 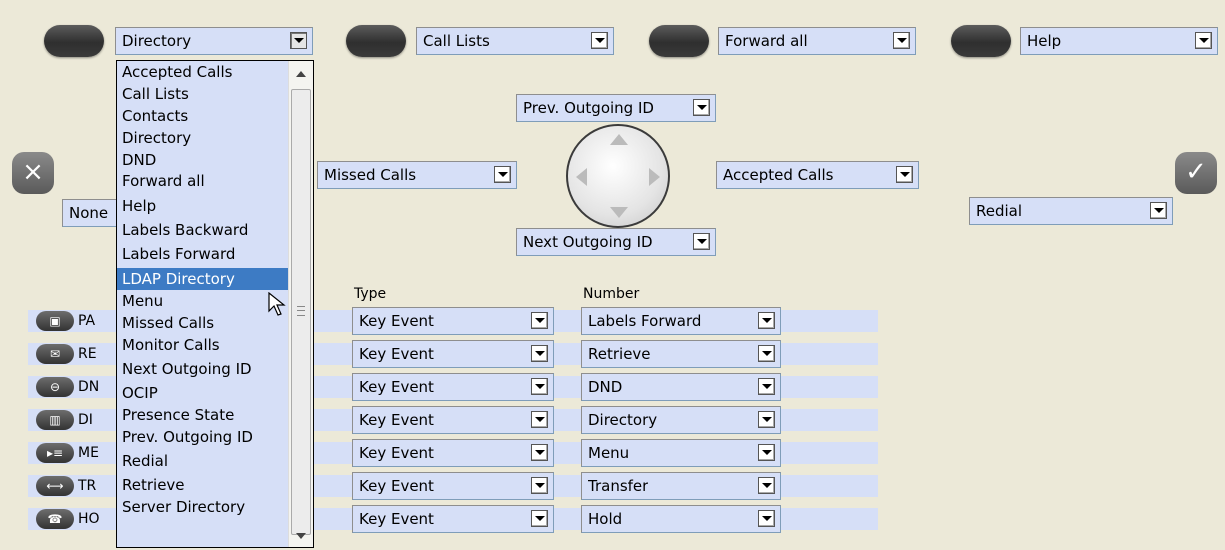 I want to click on dropdown-option: Contacts, so click(x=203, y=116).